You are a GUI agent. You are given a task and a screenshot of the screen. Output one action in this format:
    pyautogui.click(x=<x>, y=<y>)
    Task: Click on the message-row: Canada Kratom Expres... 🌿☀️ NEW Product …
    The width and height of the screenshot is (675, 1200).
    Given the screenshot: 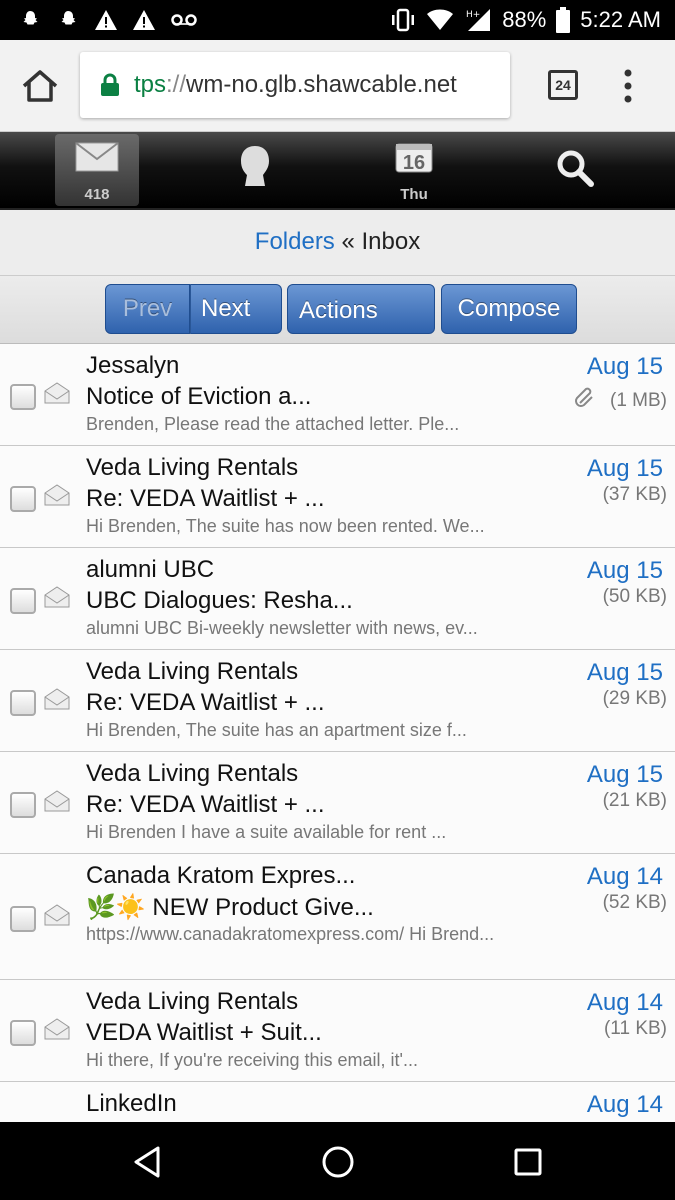 What is the action you would take?
    pyautogui.click(x=337, y=917)
    